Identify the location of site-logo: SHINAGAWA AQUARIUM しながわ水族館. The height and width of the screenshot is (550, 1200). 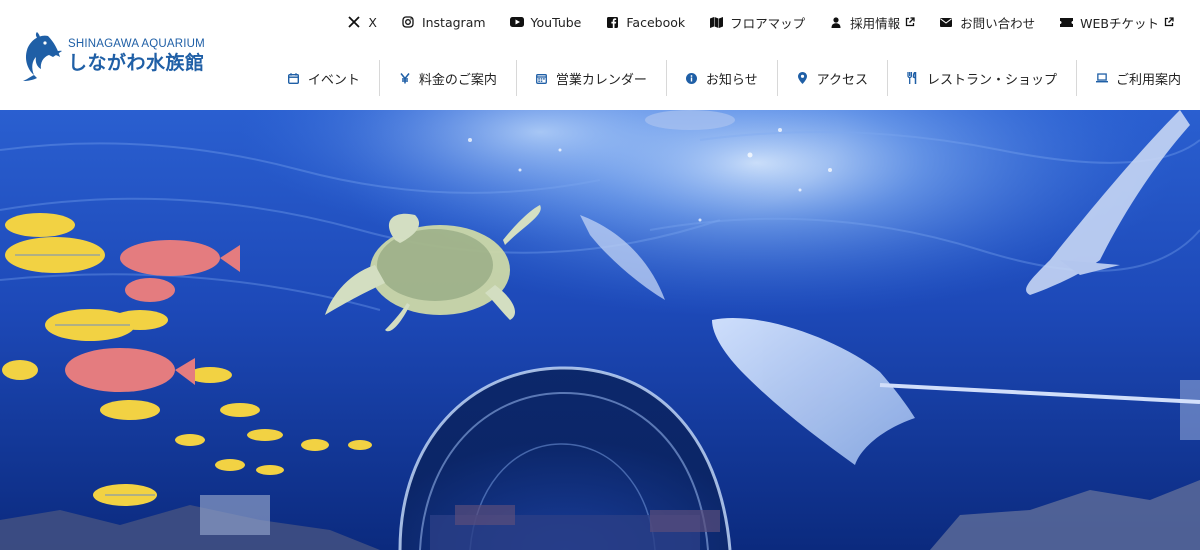
(115, 55).